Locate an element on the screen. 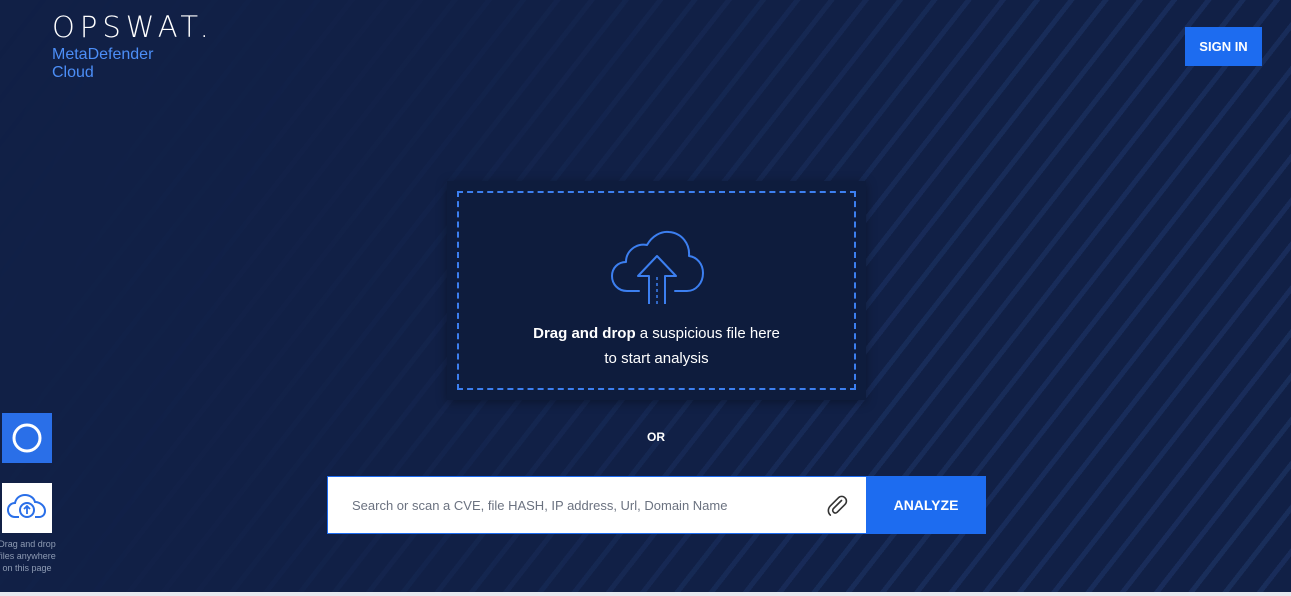 The width and height of the screenshot is (1291, 596). cloud-upload-icon is located at coordinates (657, 267).